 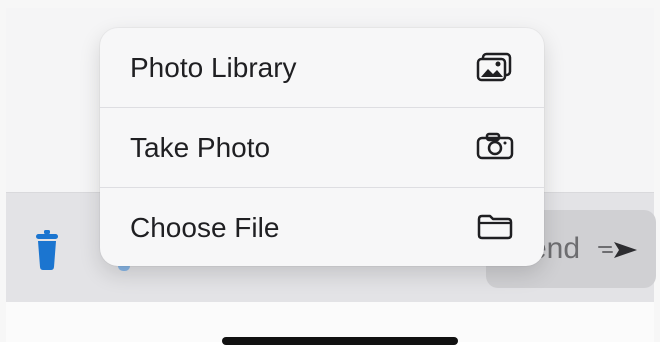 I want to click on send-arrow-icon, so click(x=617, y=250).